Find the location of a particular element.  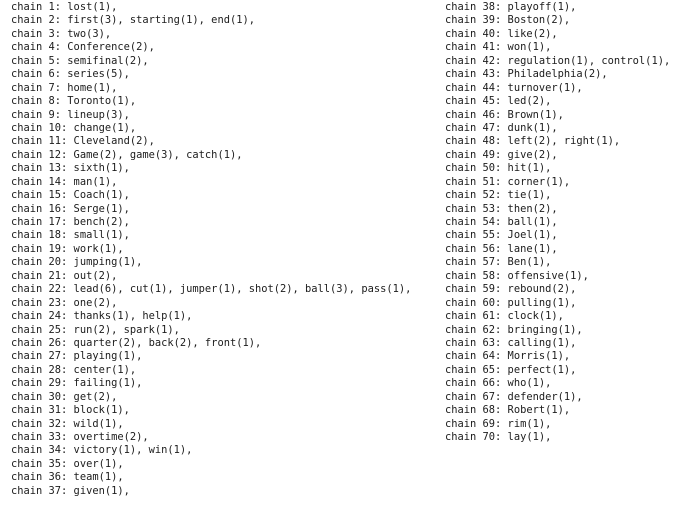

chain-entry: chain 62: bringing(1), is located at coordinates (514, 329).